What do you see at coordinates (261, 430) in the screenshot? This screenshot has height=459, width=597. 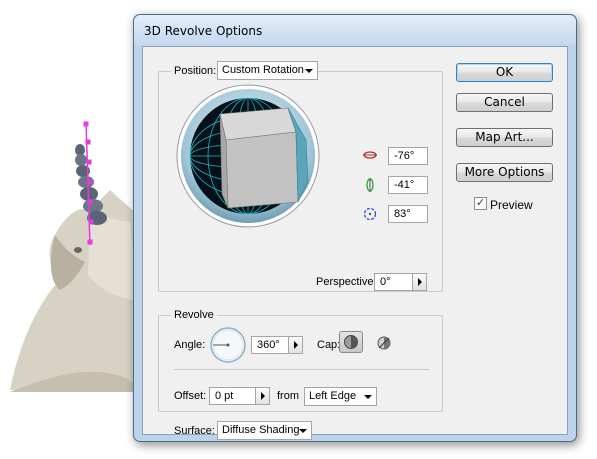 I see `surface-dropdown-value: Diffuse Shading` at bounding box center [261, 430].